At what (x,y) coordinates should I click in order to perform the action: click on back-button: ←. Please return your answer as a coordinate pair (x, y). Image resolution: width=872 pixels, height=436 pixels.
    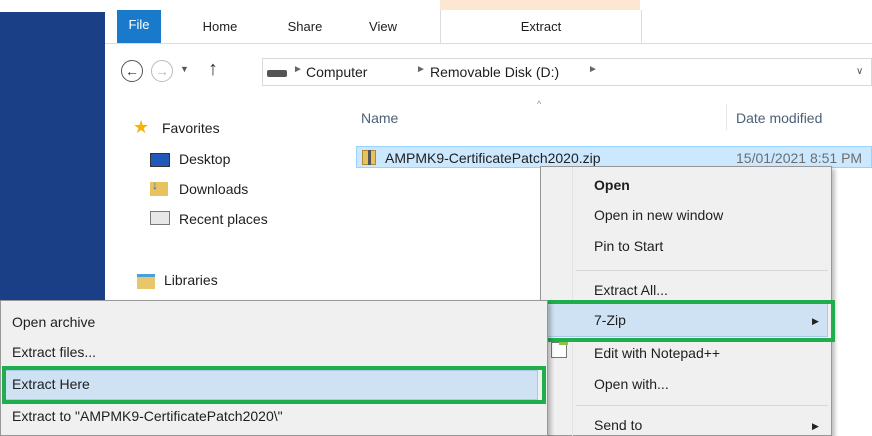
    Looking at the image, I should click on (132, 71).